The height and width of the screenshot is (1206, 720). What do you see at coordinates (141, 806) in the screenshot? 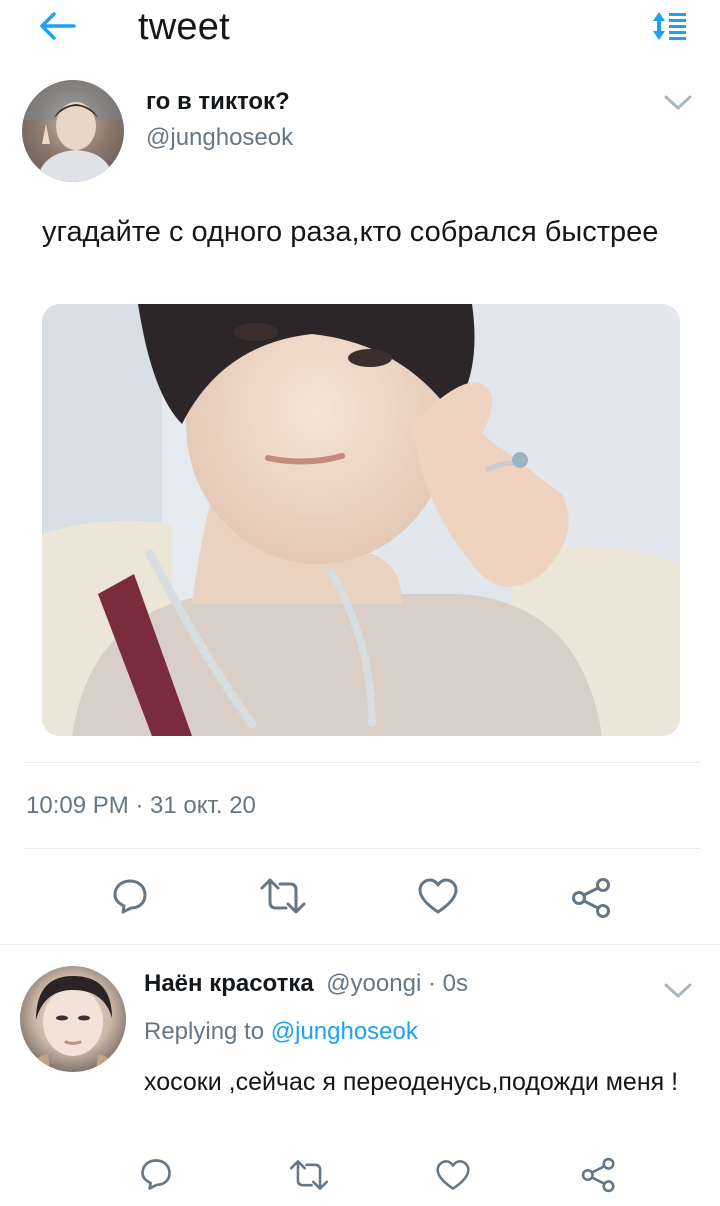
I see `tweet-timestamp: 10:09 PM · 31 окт. 20` at bounding box center [141, 806].